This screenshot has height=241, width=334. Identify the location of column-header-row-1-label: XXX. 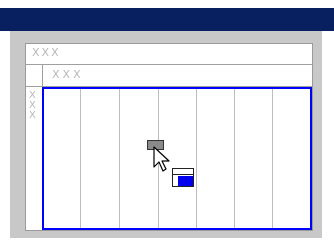
(46, 52).